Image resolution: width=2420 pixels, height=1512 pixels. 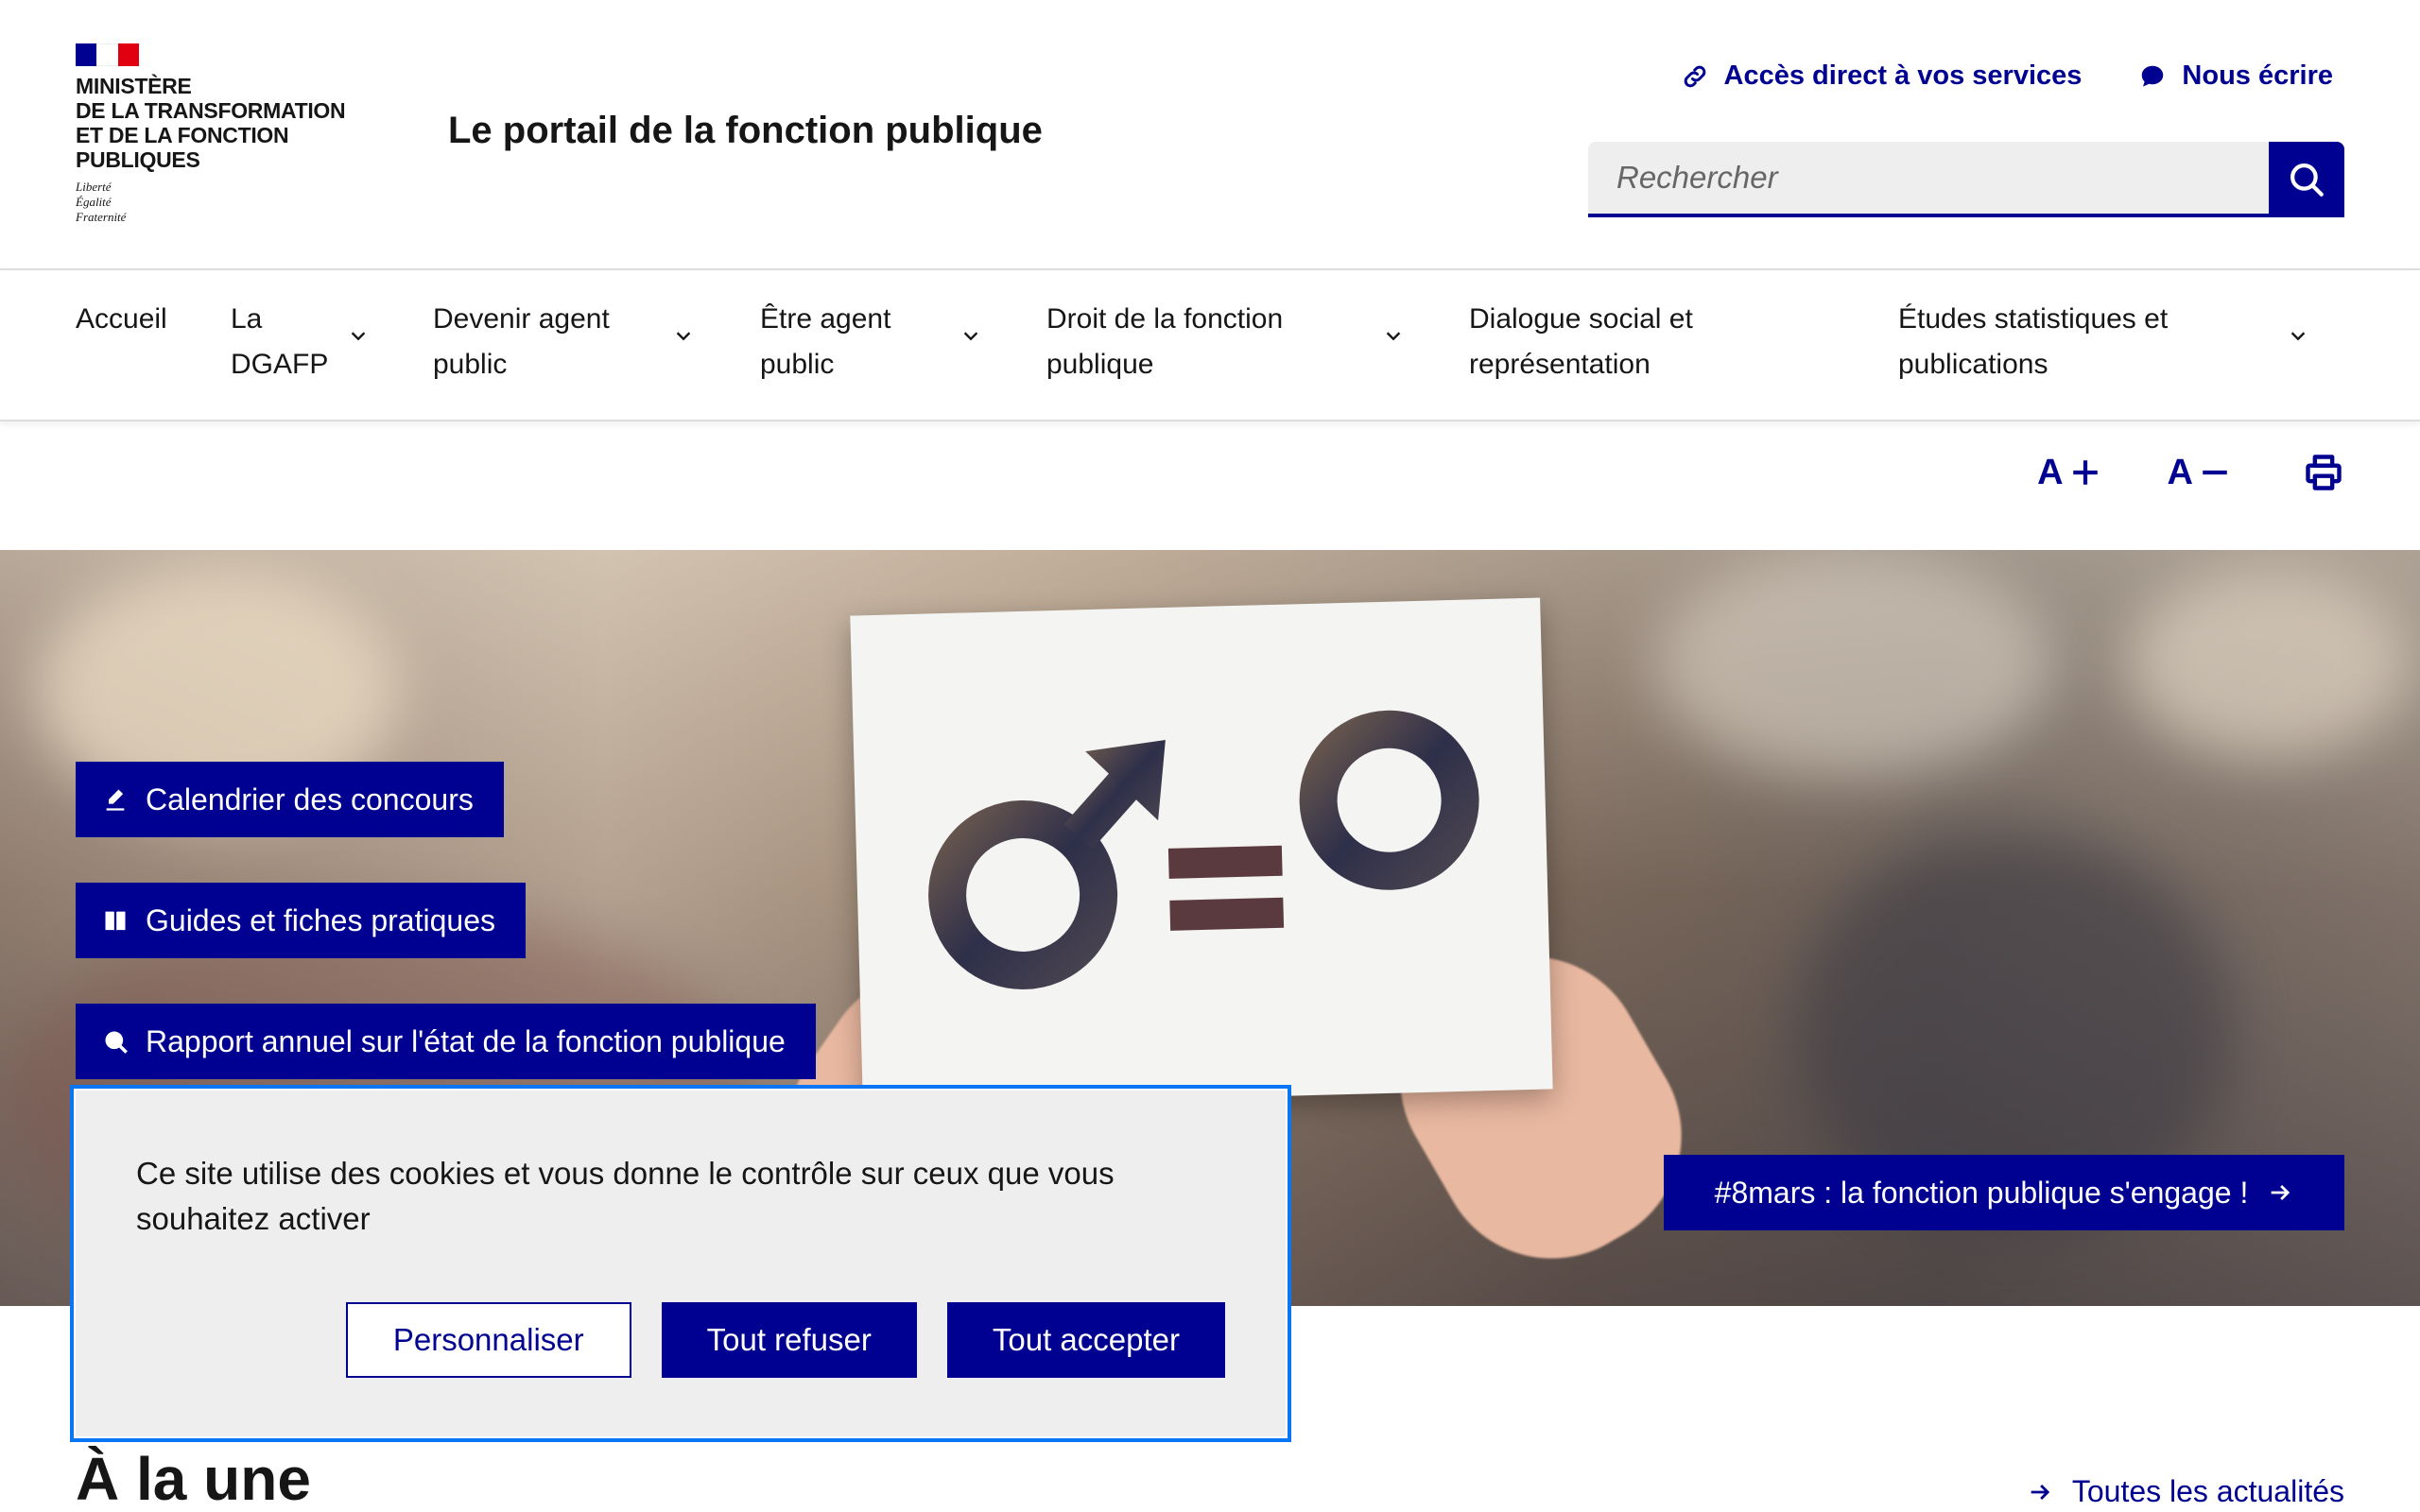 What do you see at coordinates (320, 919) in the screenshot?
I see `guides-label: Guides et fiches pratiques` at bounding box center [320, 919].